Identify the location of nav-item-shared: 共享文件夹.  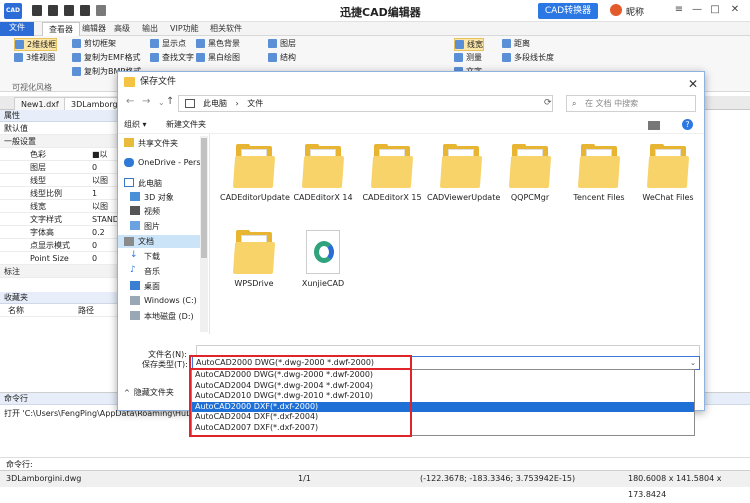
(151, 143).